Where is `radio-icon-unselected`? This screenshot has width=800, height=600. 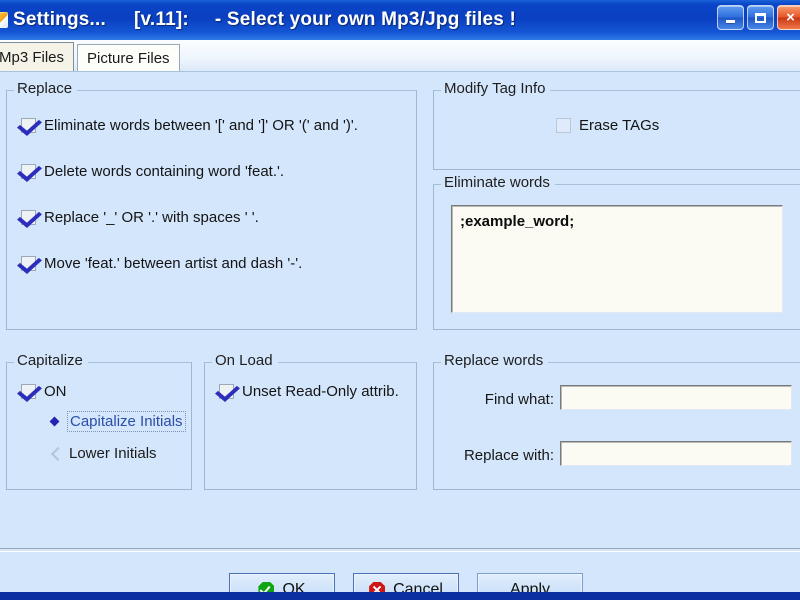 radio-icon-unselected is located at coordinates (55, 453).